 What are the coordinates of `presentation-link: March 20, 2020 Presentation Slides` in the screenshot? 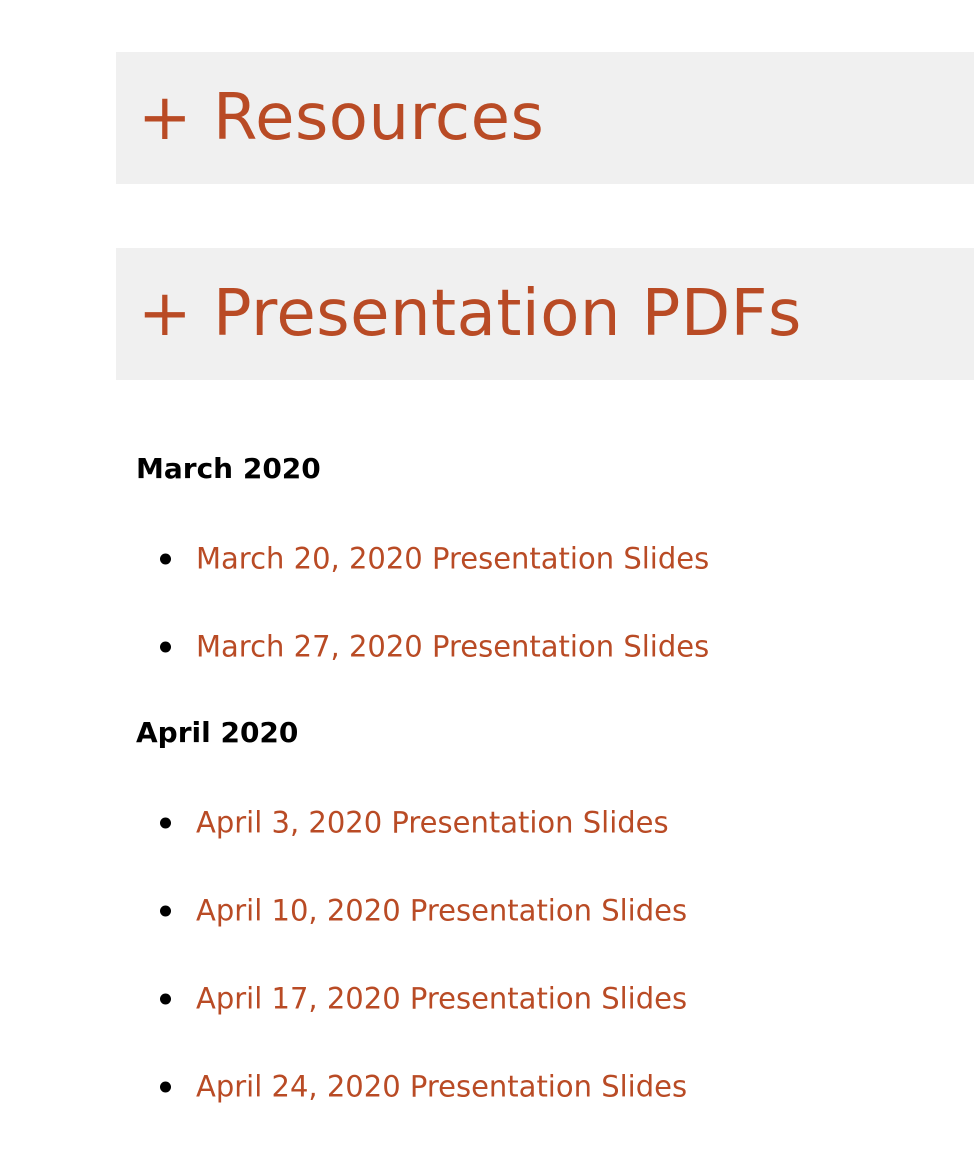 It's located at (452, 559).